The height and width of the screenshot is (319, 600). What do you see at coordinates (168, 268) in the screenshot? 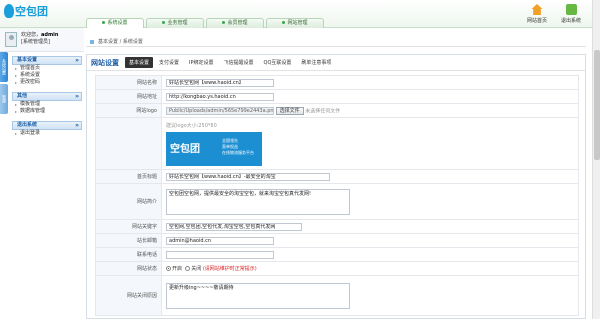
I see `status-open-radio` at bounding box center [168, 268].